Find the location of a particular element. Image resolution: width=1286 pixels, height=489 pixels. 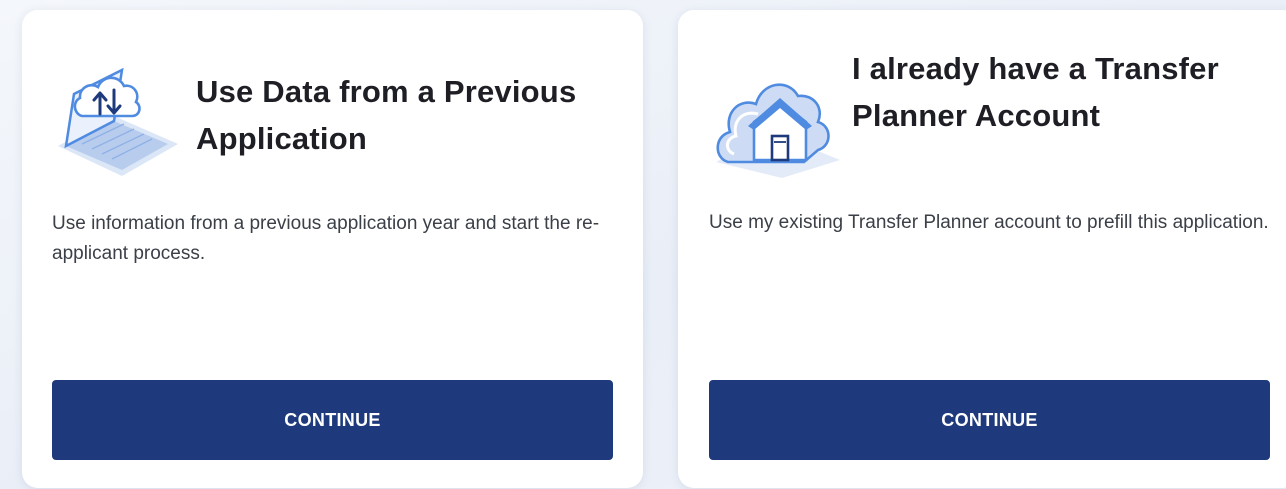

option-title: Use Data from a Previous Application is located at coordinates (386, 115).